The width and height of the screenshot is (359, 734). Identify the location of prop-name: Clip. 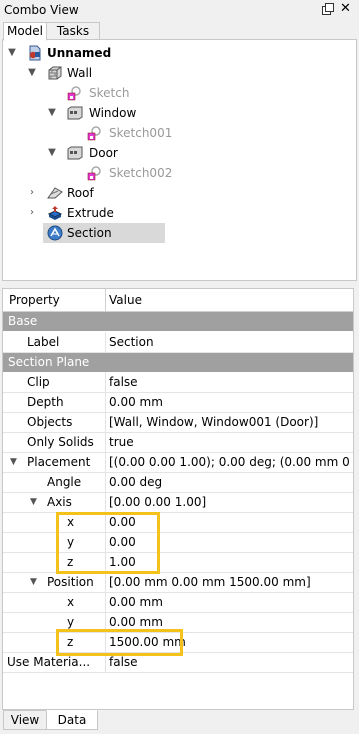
(38, 382).